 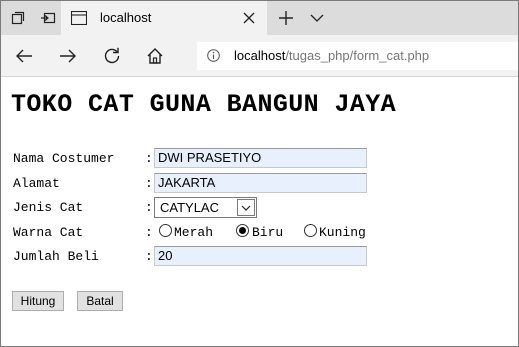 I want to click on form-row-jenis: Jenis Cat : CATYLAC, so click(x=203, y=208).